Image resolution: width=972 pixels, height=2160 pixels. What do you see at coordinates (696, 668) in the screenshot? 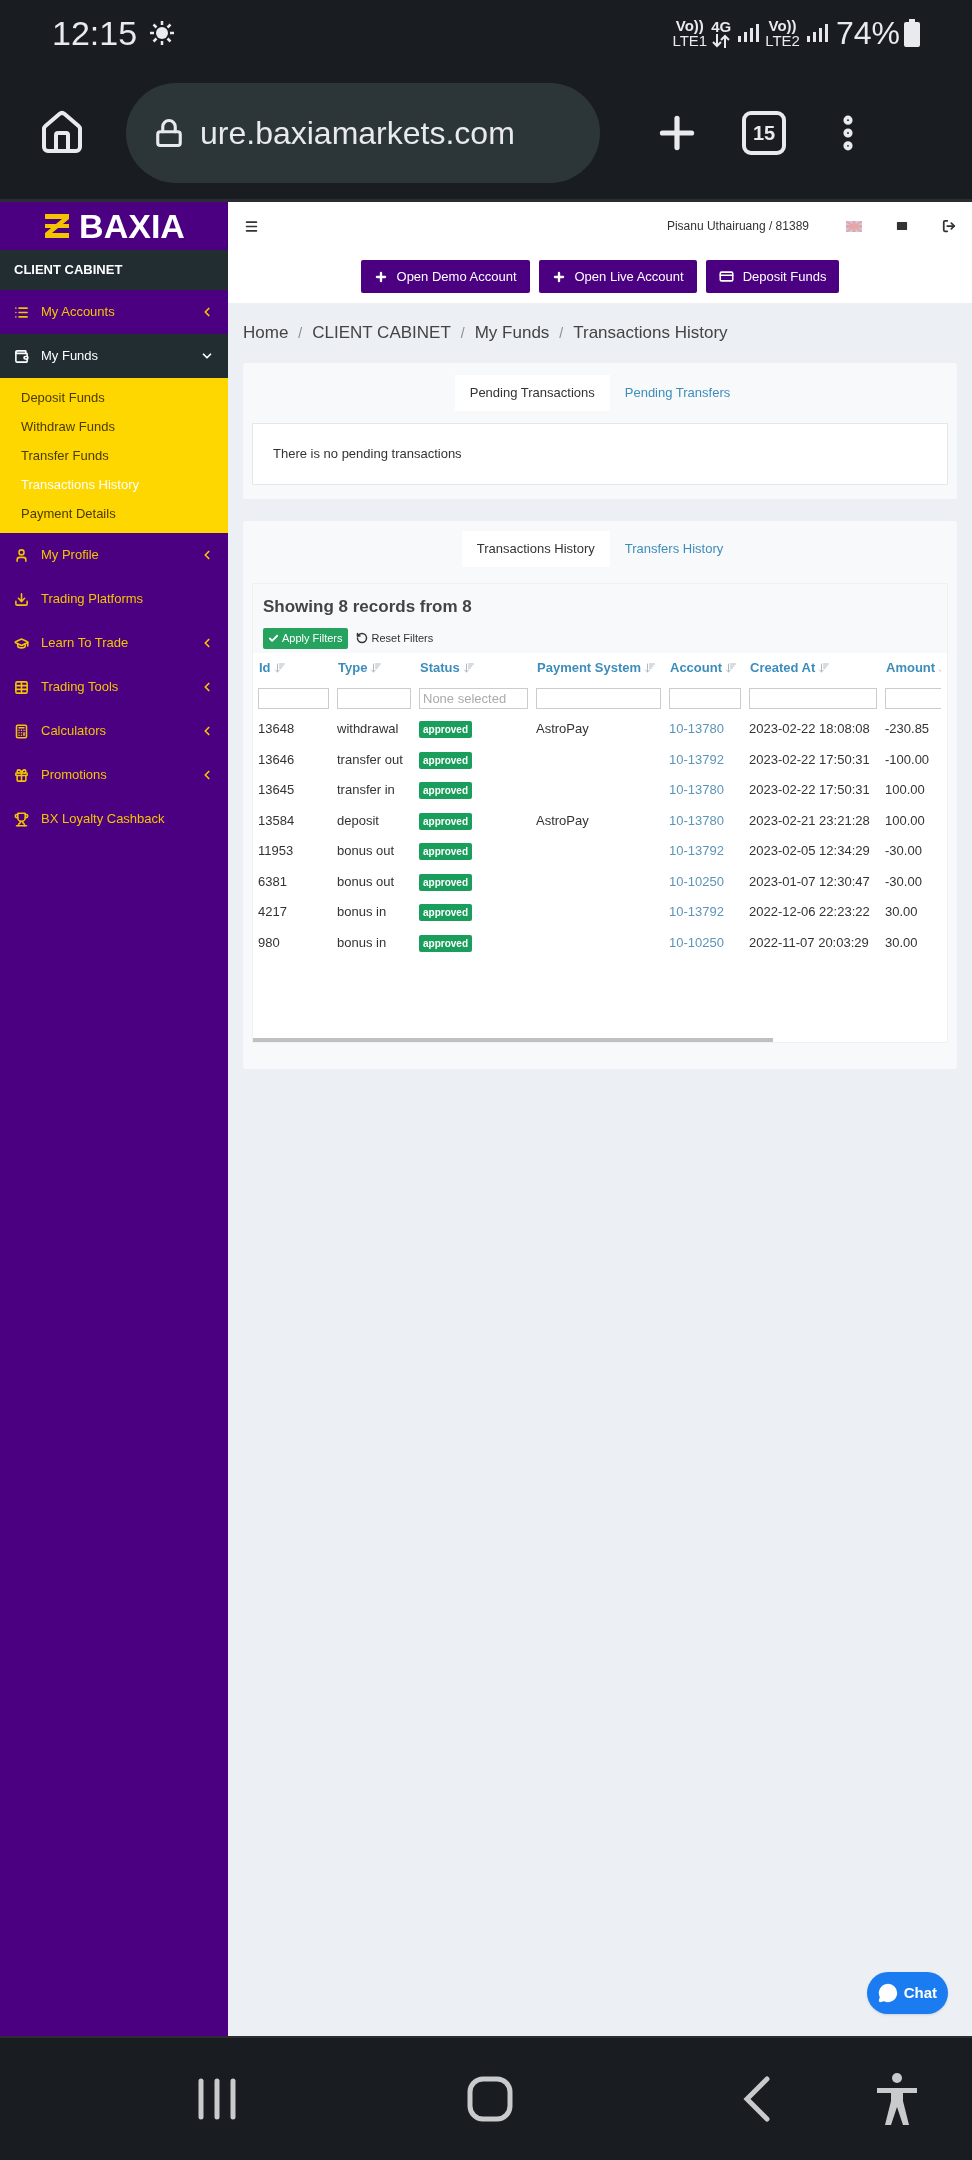
I see `column-header: Account` at bounding box center [696, 668].